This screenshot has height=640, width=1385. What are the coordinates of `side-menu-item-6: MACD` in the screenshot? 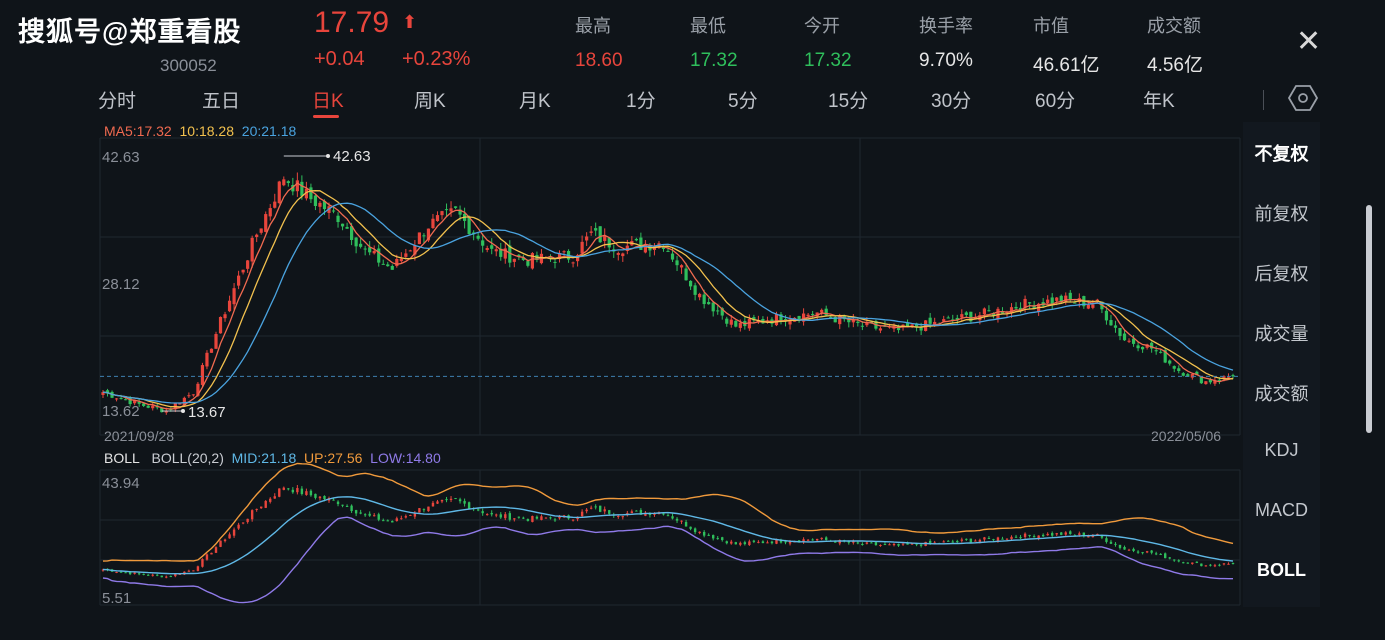 It's located at (1281, 510).